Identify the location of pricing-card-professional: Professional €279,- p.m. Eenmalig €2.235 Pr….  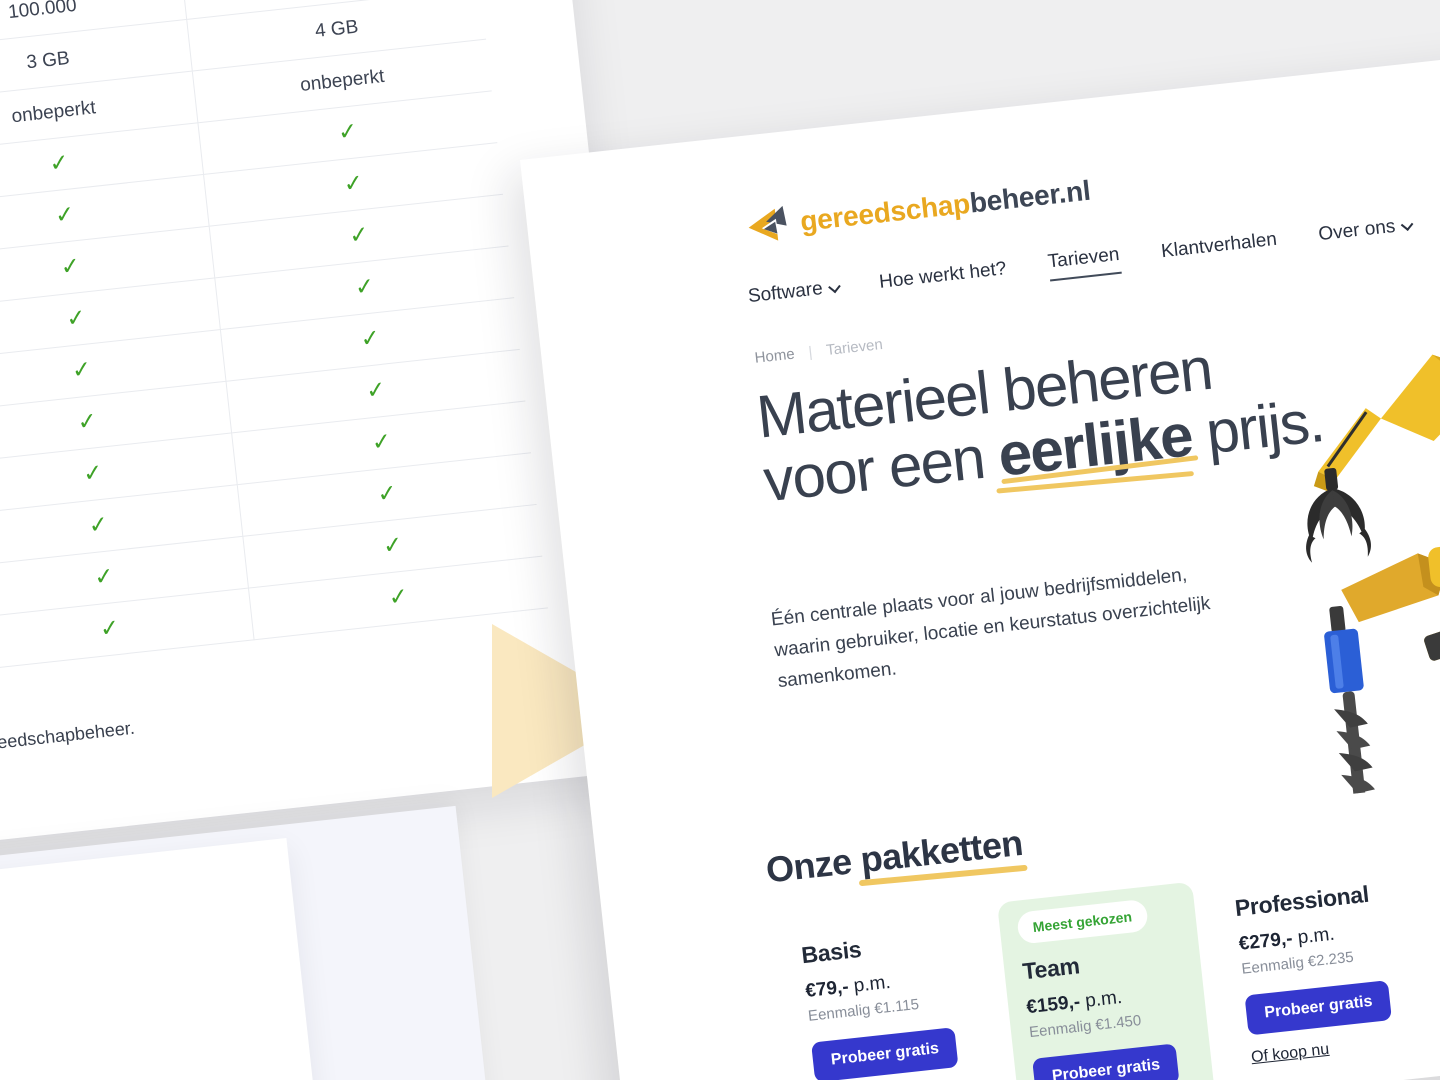
(1323, 969).